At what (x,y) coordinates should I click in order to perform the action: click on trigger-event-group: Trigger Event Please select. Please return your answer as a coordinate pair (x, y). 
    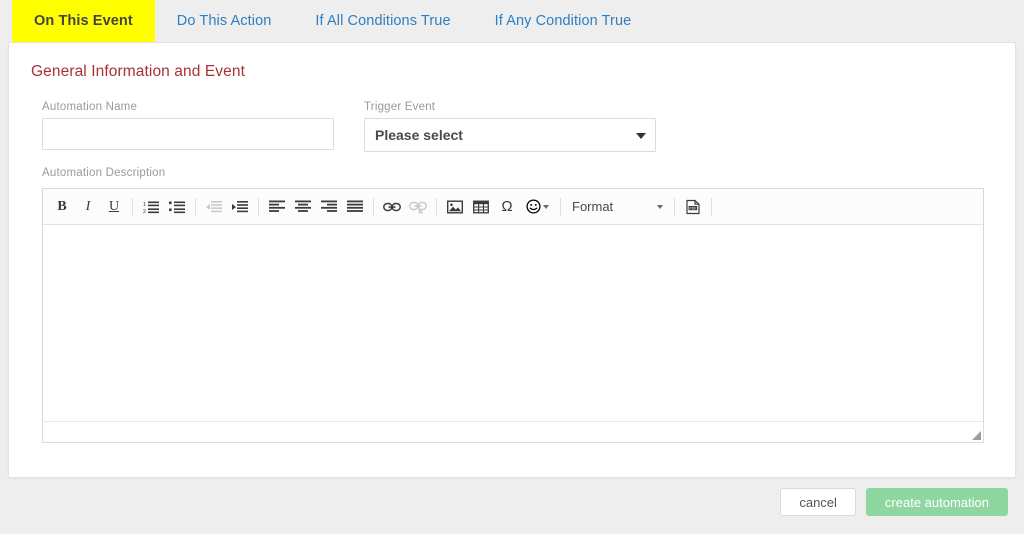
    Looking at the image, I should click on (510, 126).